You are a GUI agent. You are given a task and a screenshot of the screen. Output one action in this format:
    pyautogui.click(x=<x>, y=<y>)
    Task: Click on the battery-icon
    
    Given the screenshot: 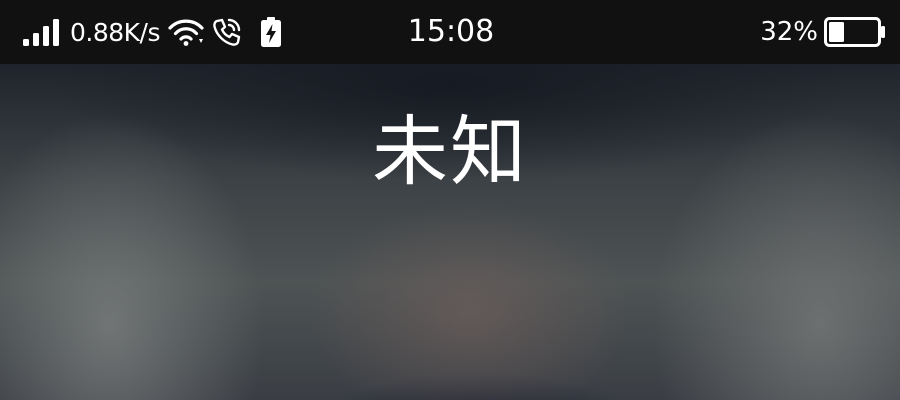 What is the action you would take?
    pyautogui.click(x=854, y=32)
    